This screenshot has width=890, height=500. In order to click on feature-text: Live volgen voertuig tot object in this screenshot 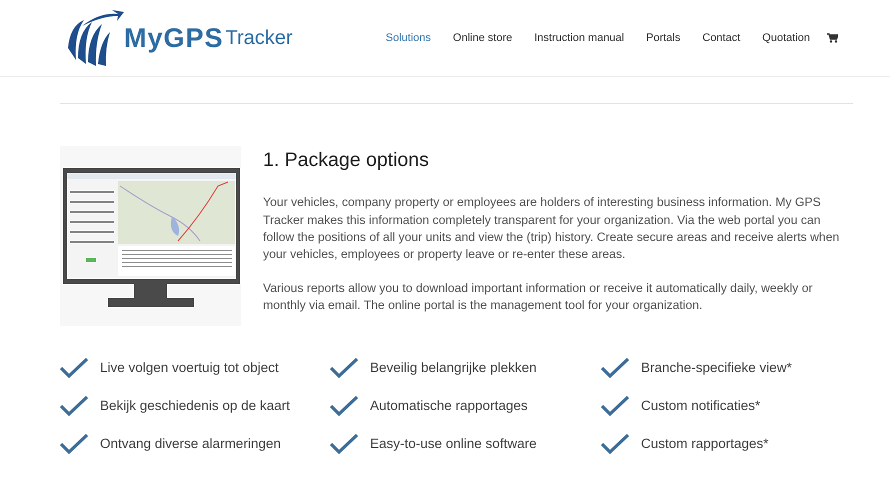, I will do `click(189, 368)`.